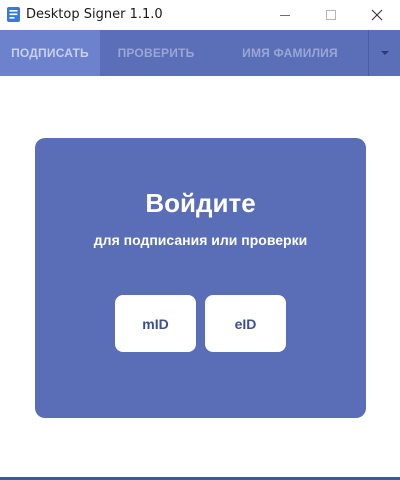 This screenshot has height=480, width=400. I want to click on nav-dropdown-button, so click(384, 53).